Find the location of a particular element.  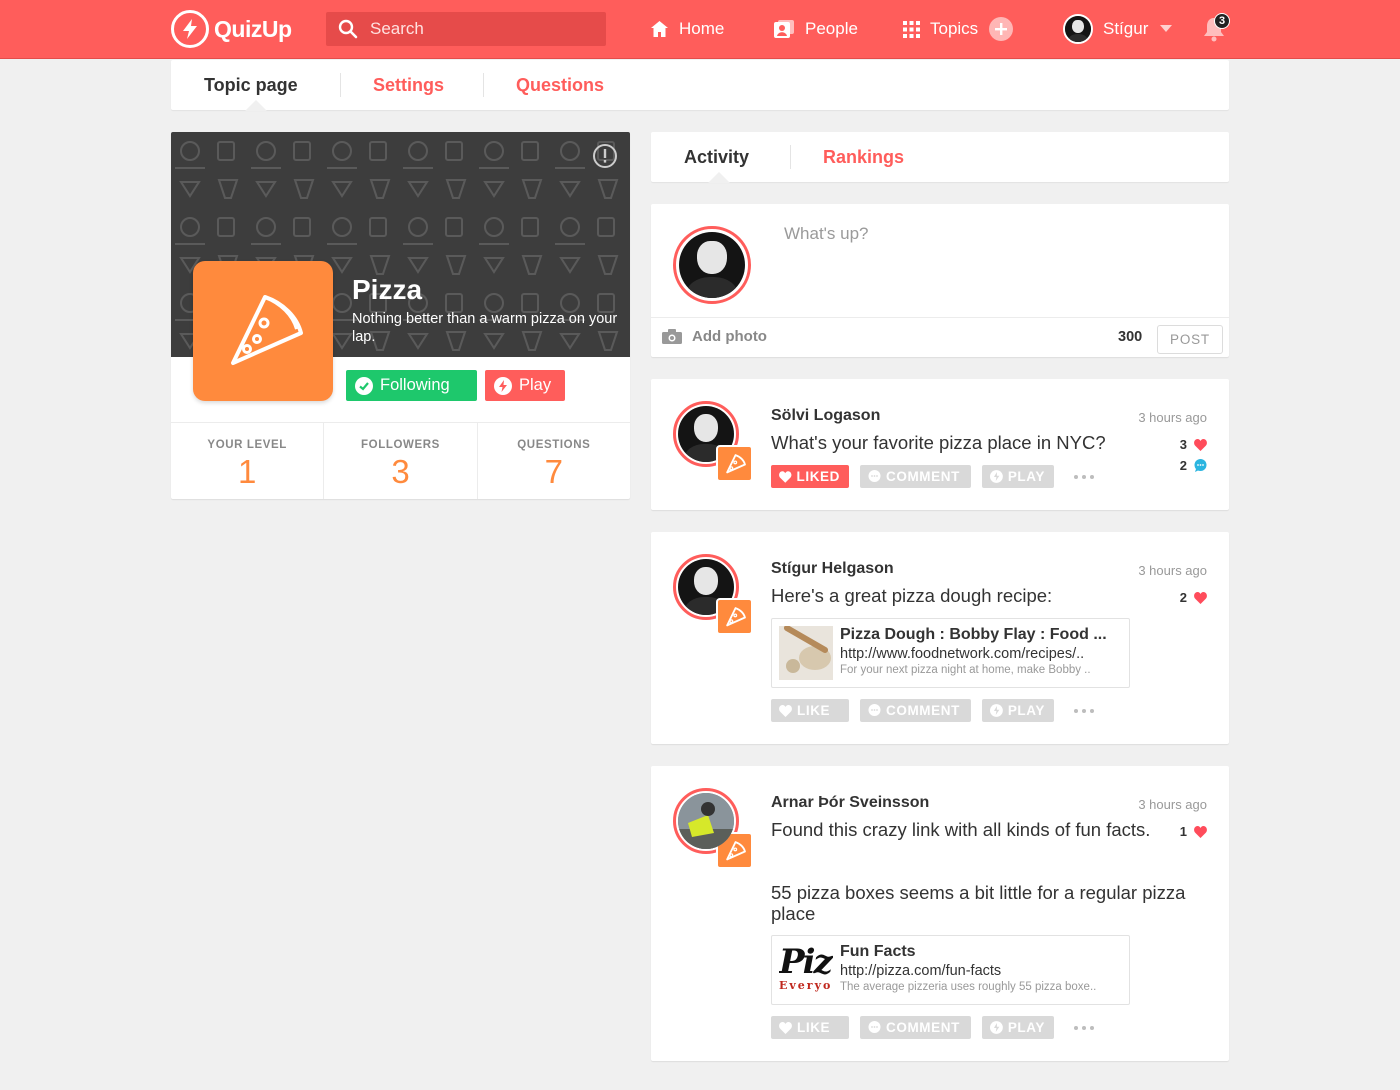

like-count: 2 is located at coordinates (1193, 597).